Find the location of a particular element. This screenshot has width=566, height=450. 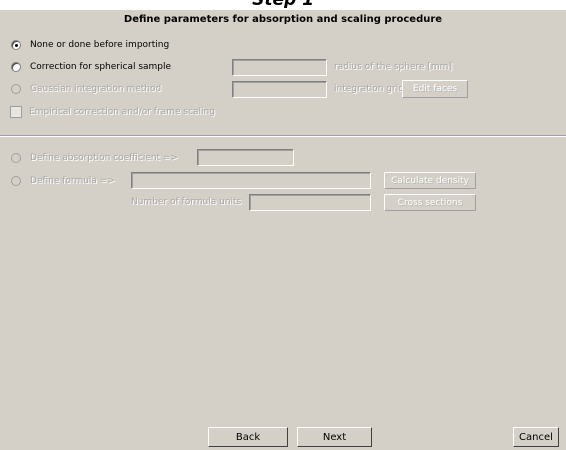

formula-units-field is located at coordinates (310, 202).